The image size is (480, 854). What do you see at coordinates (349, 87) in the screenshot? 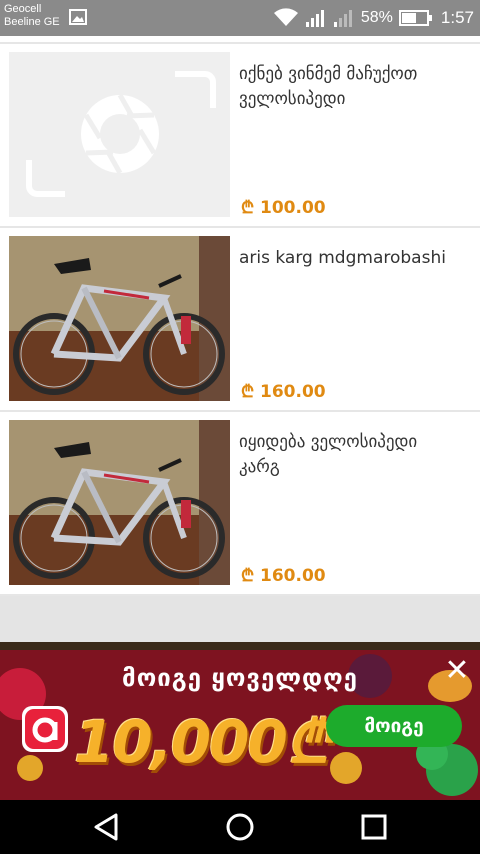
I see `listing-title: იქნებ ვინმემ მაჩუქოთ ველოსიპედი` at bounding box center [349, 87].